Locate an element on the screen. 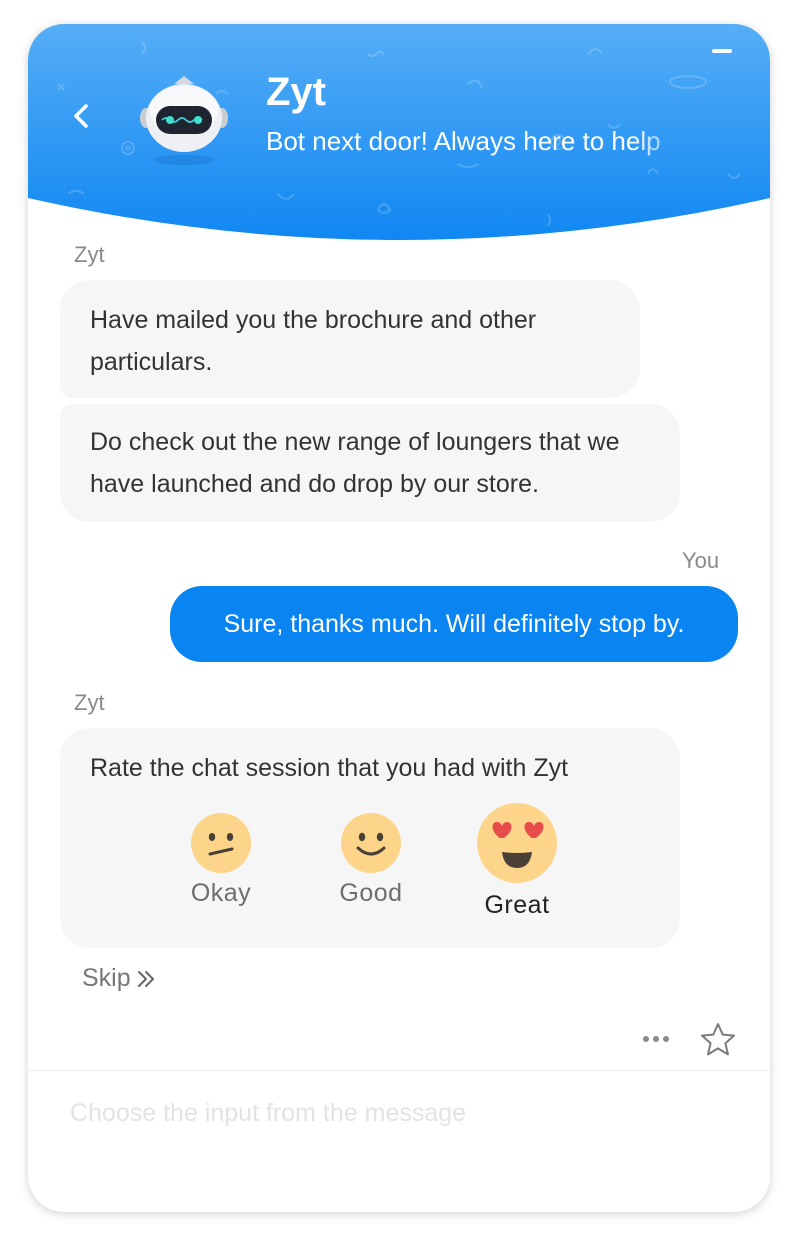  neutral-face-icon is located at coordinates (221, 843).